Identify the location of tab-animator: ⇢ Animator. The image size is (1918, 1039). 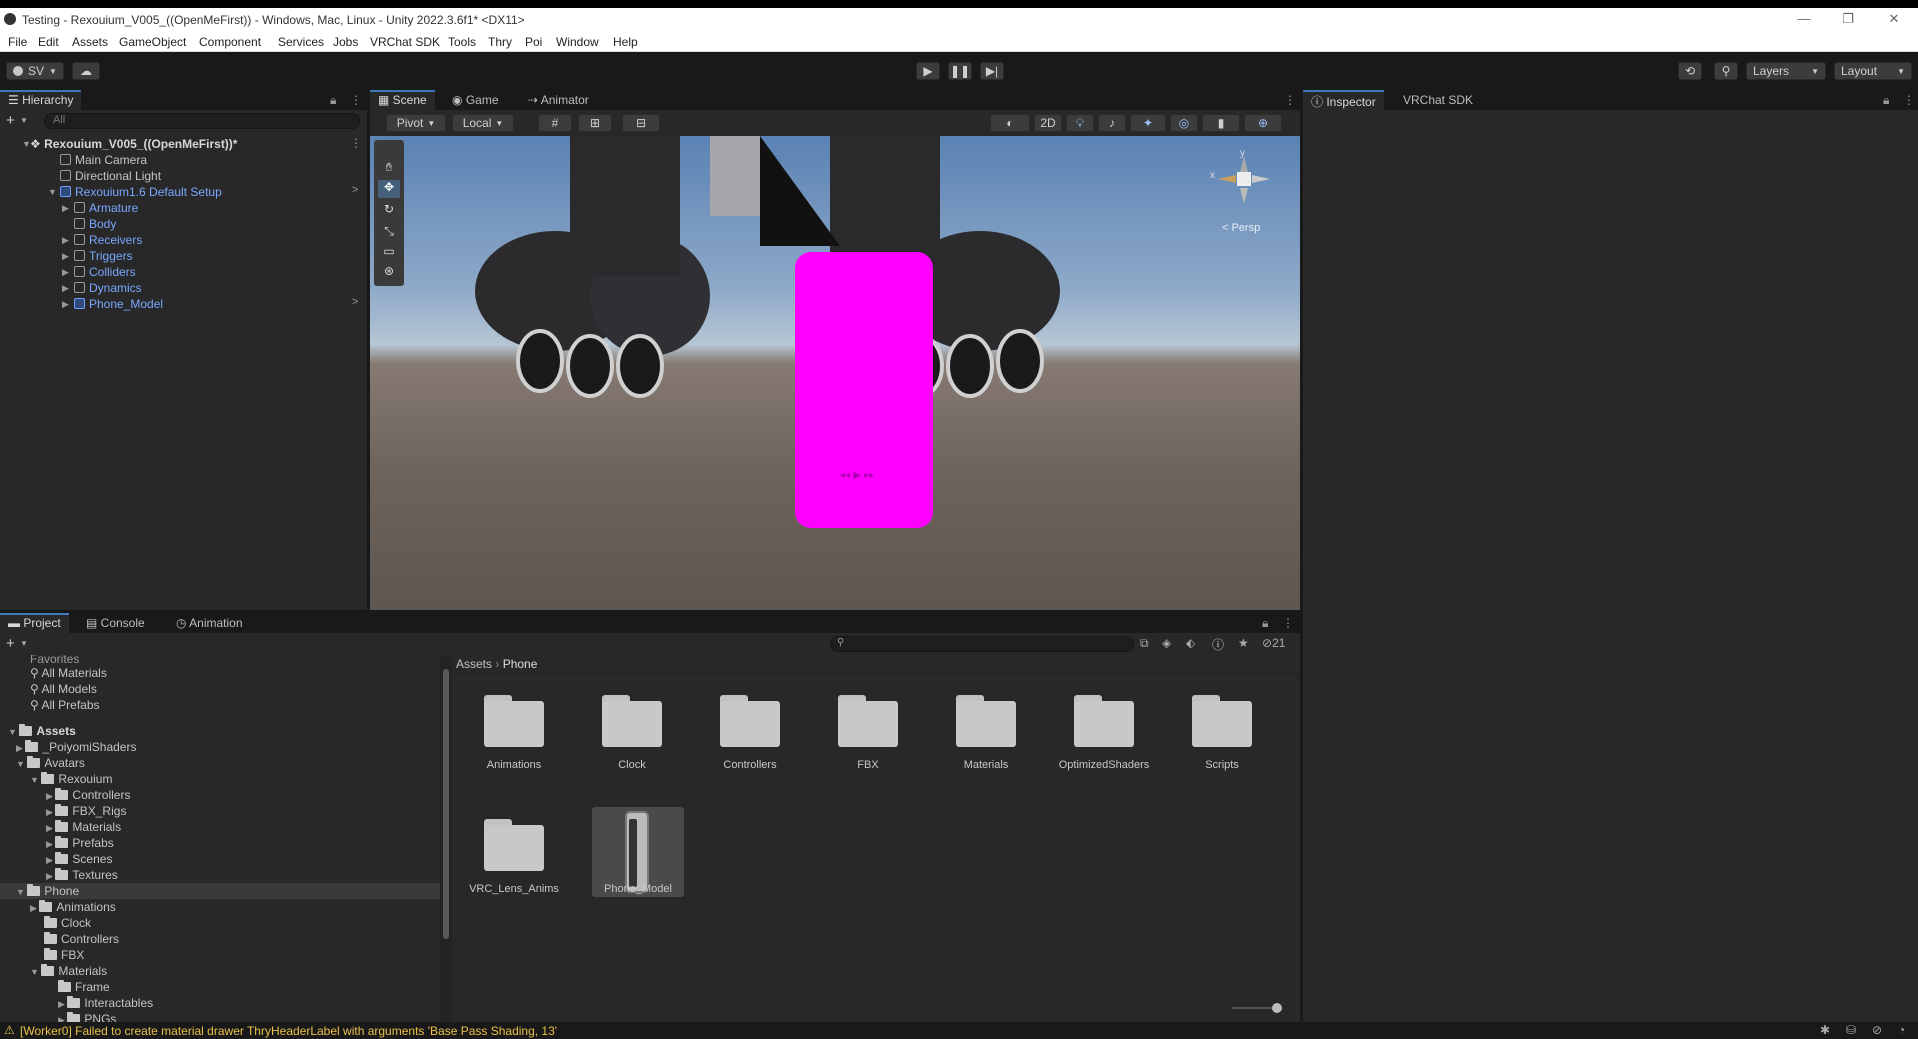
(558, 100).